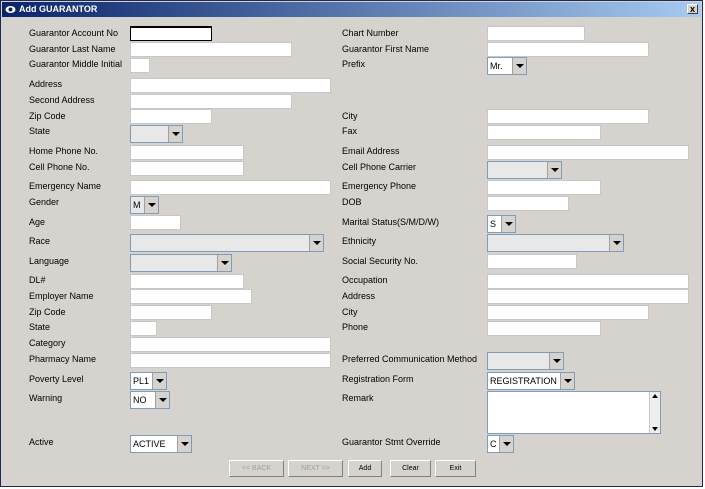  I want to click on remark-scrollbar, so click(654, 412).